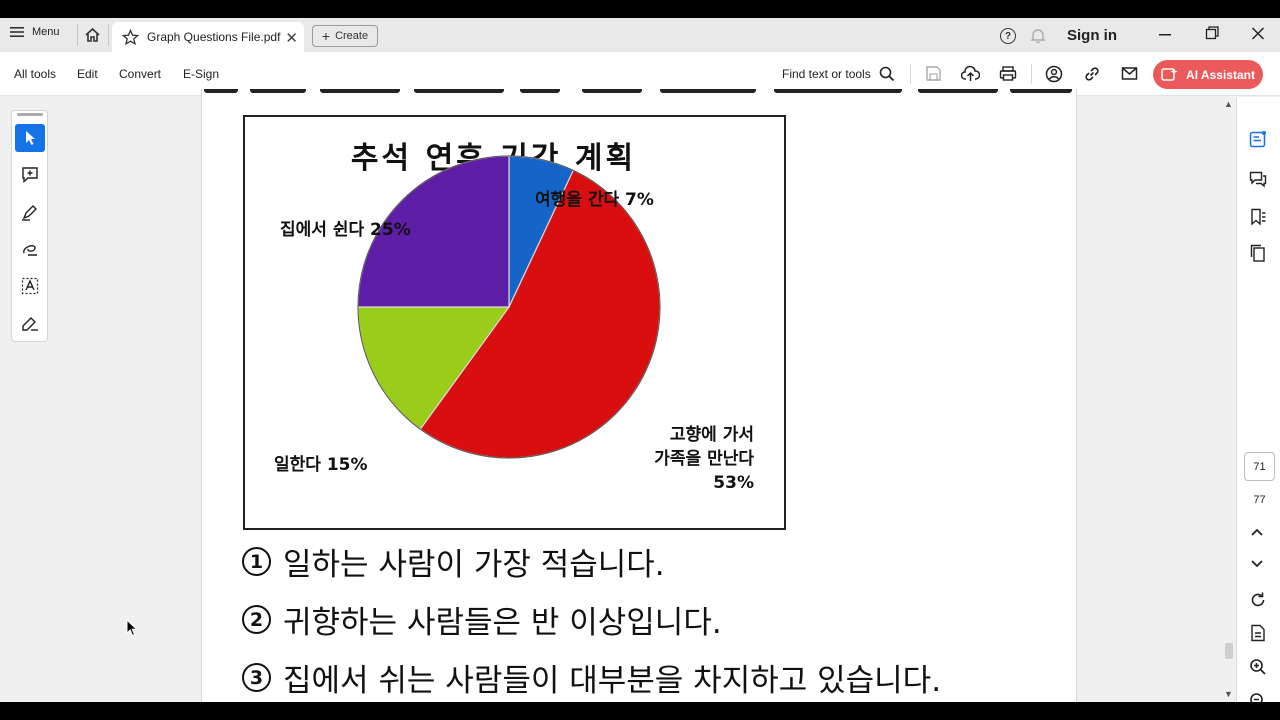  Describe the element at coordinates (201, 74) in the screenshot. I see `esign-menu: E-Sign` at that location.